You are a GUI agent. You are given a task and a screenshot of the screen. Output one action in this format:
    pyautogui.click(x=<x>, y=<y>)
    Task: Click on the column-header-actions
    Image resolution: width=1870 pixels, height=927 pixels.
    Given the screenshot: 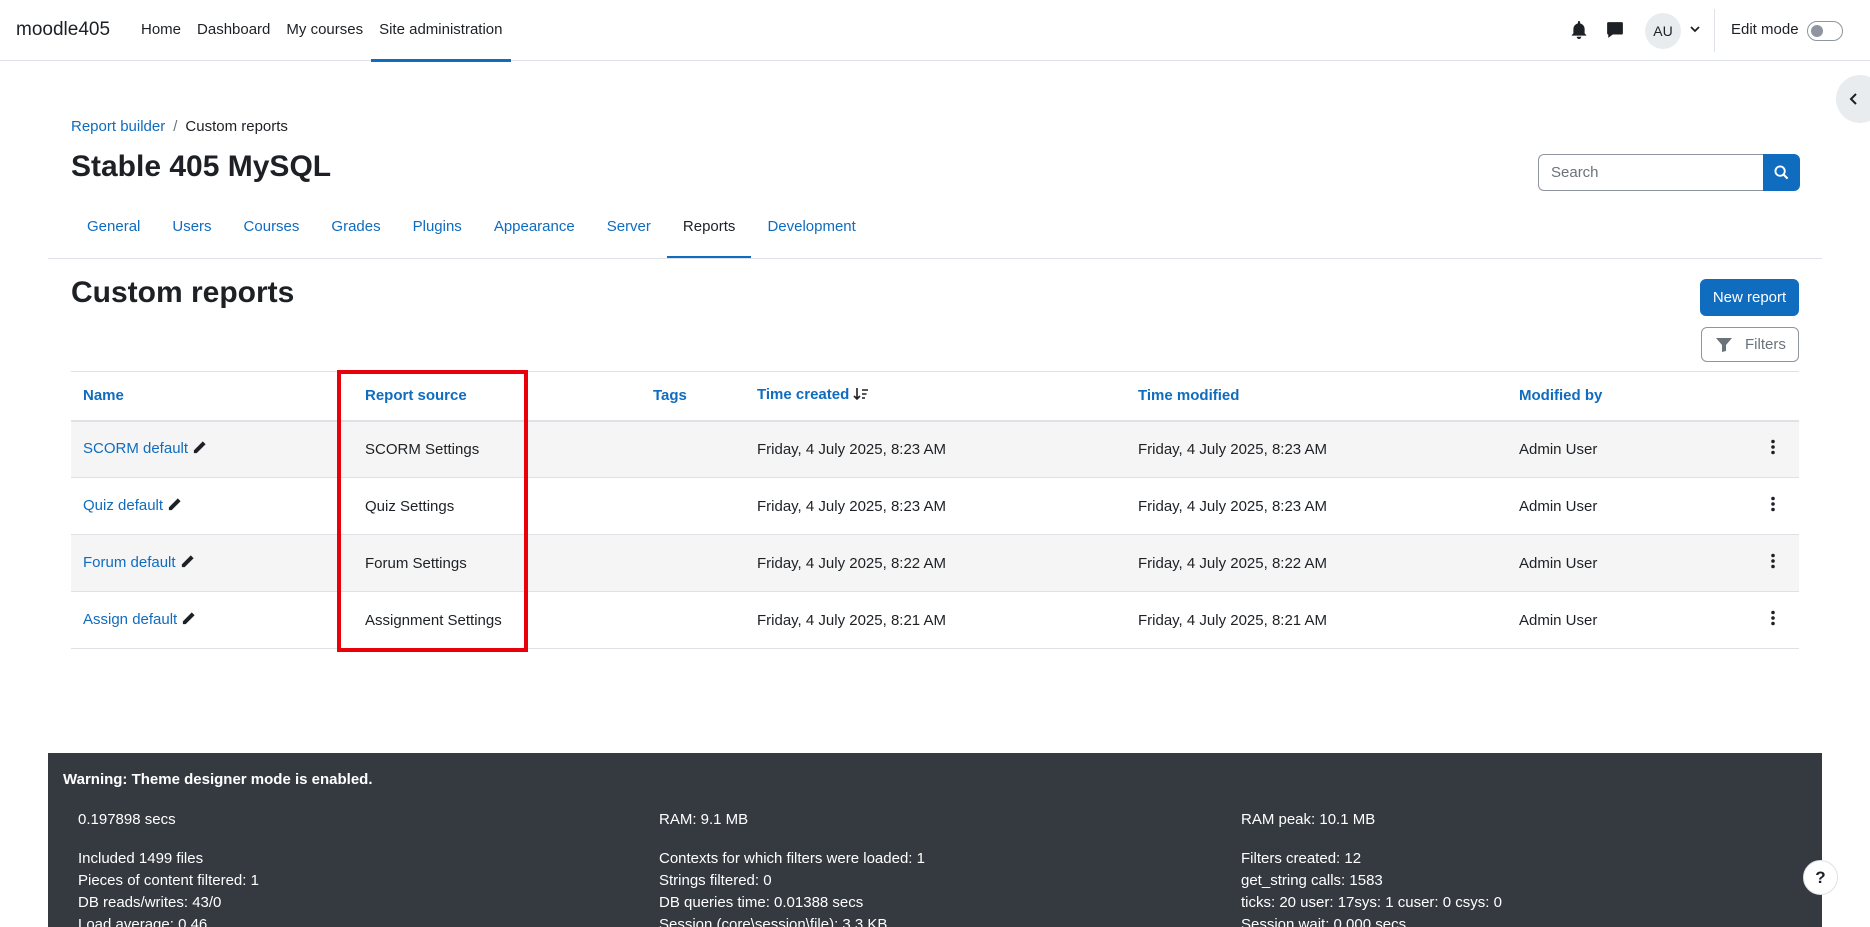 What is the action you would take?
    pyautogui.click(x=1775, y=396)
    